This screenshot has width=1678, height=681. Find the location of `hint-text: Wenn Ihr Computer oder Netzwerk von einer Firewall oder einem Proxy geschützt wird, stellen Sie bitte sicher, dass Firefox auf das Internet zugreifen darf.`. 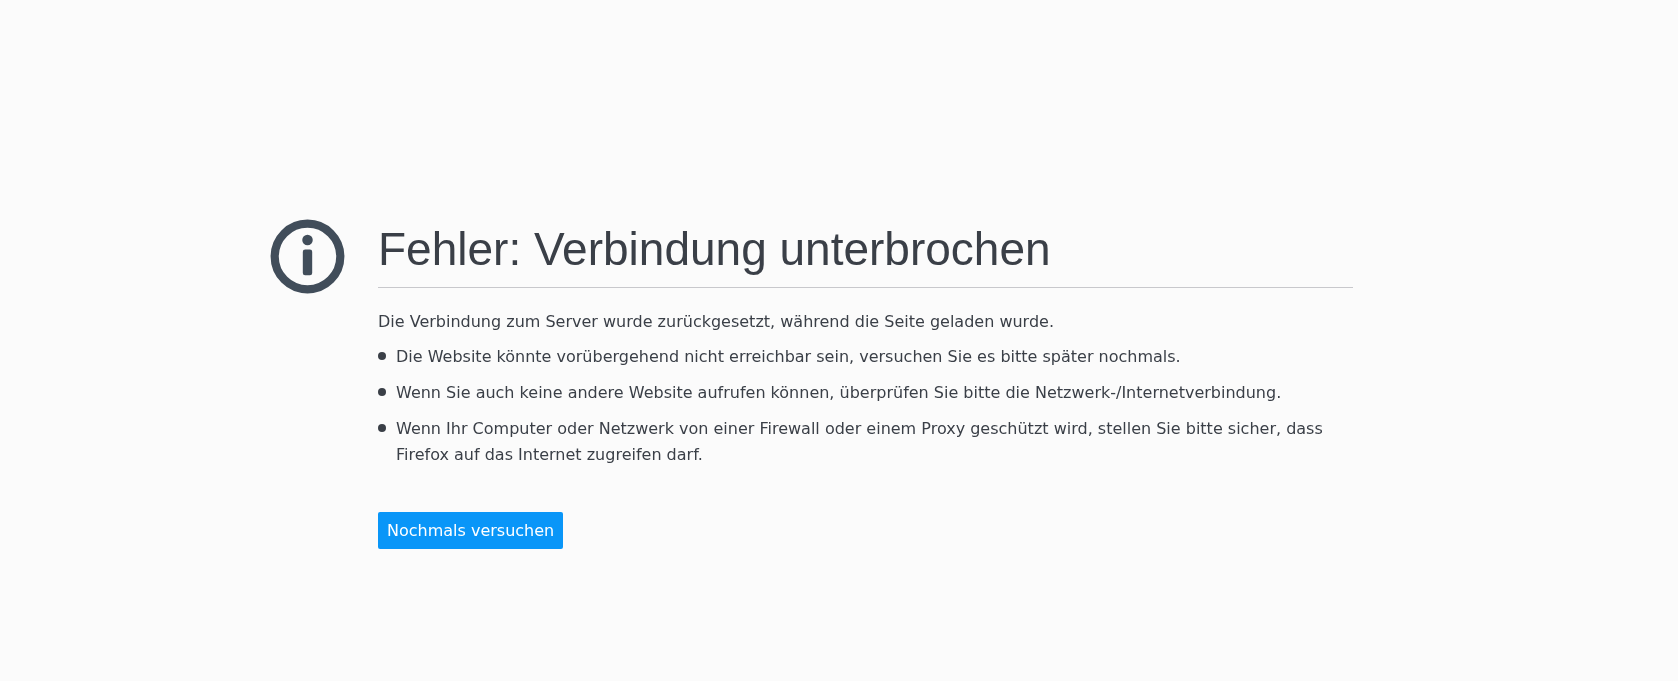

hint-text: Wenn Ihr Computer oder Netzwerk von einer Firewall oder einem Proxy geschützt wird, stellen Sie bitte sicher, dass Firefox auf das Internet zugreifen darf. is located at coordinates (860, 442).